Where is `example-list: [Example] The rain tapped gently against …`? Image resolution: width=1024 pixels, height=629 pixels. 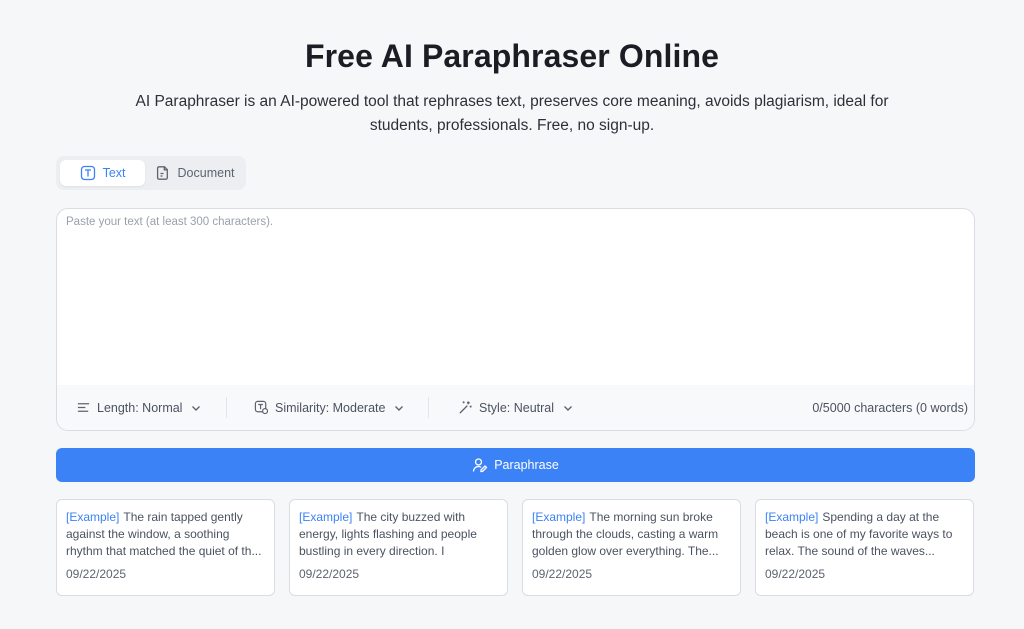 example-list: [Example] The rain tapped gently against … is located at coordinates (515, 547).